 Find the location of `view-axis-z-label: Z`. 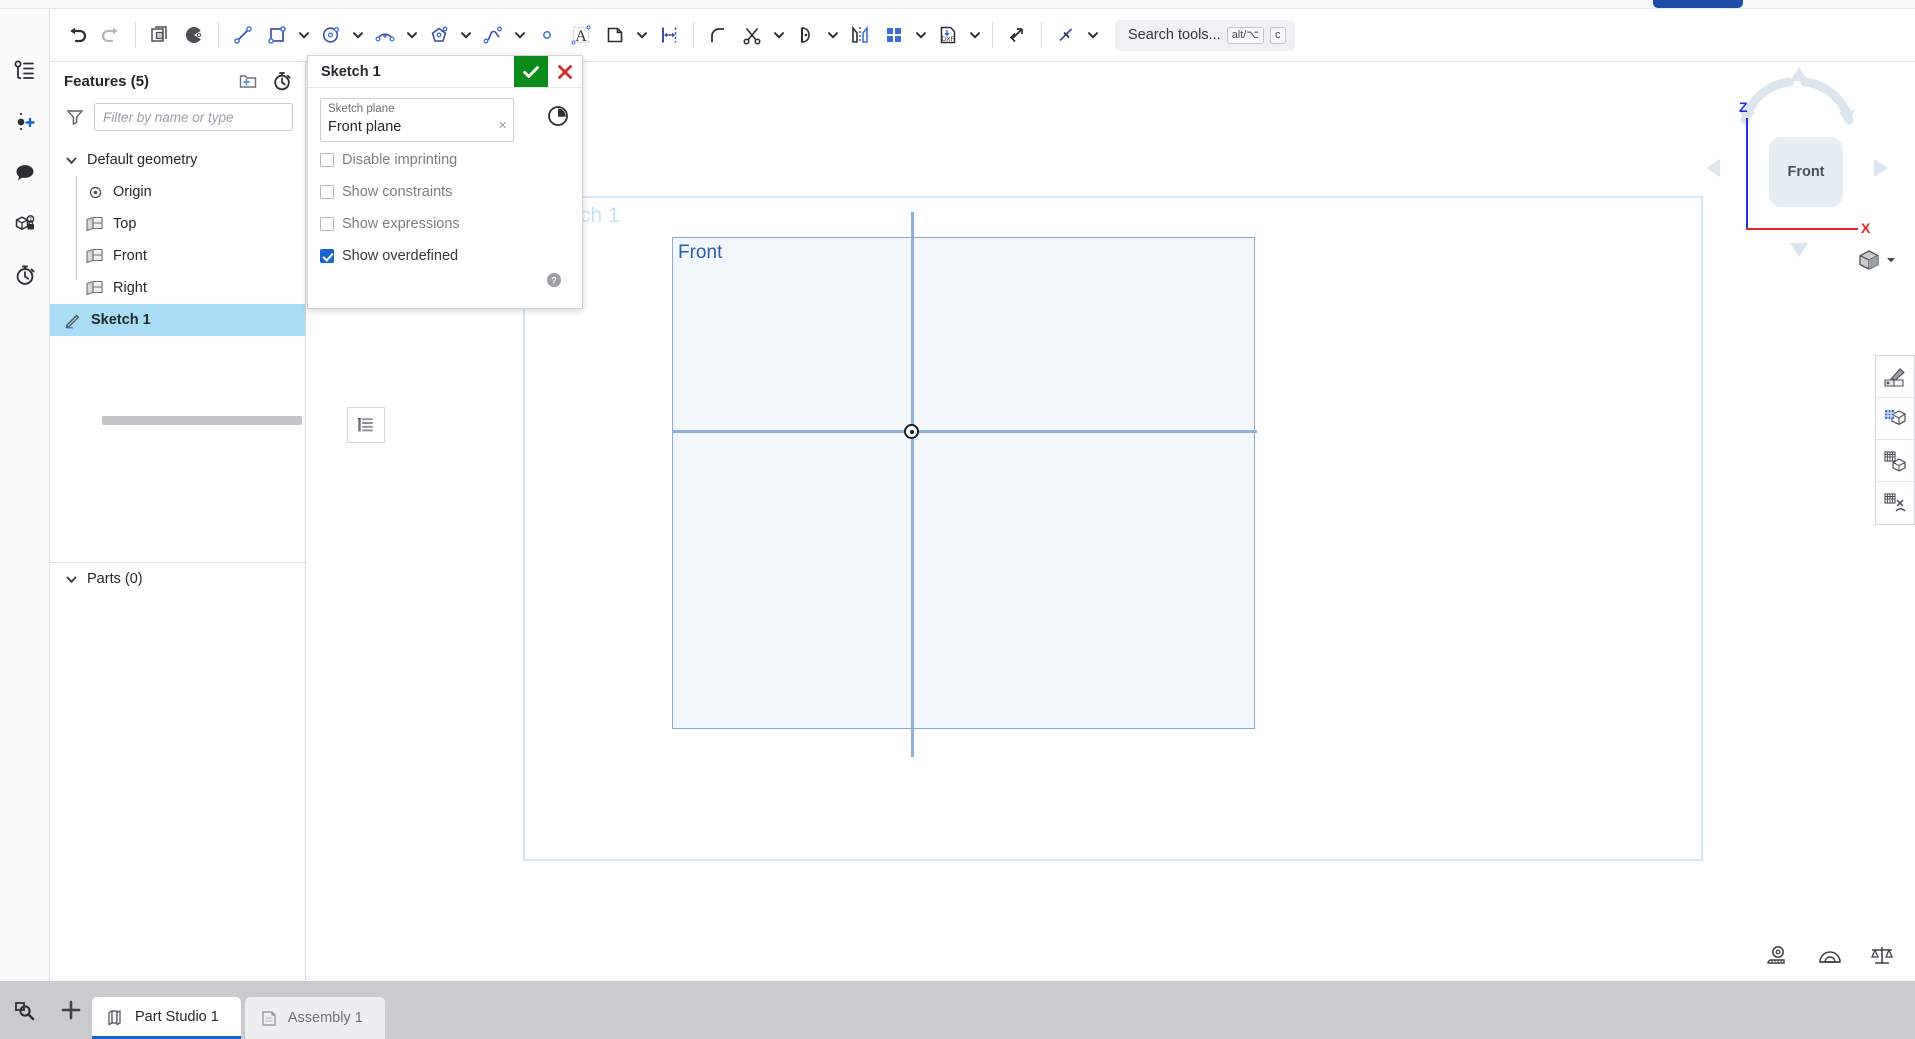

view-axis-z-label: Z is located at coordinates (1743, 107).